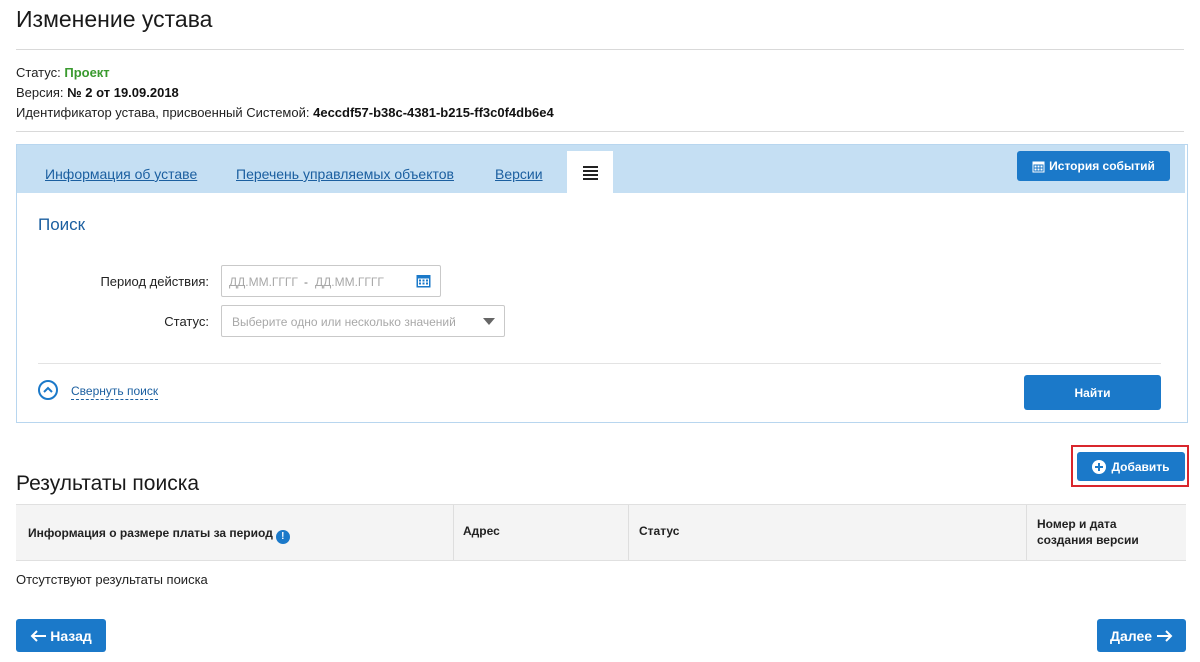  What do you see at coordinates (1099, 466) in the screenshot?
I see `plus-circle-icon` at bounding box center [1099, 466].